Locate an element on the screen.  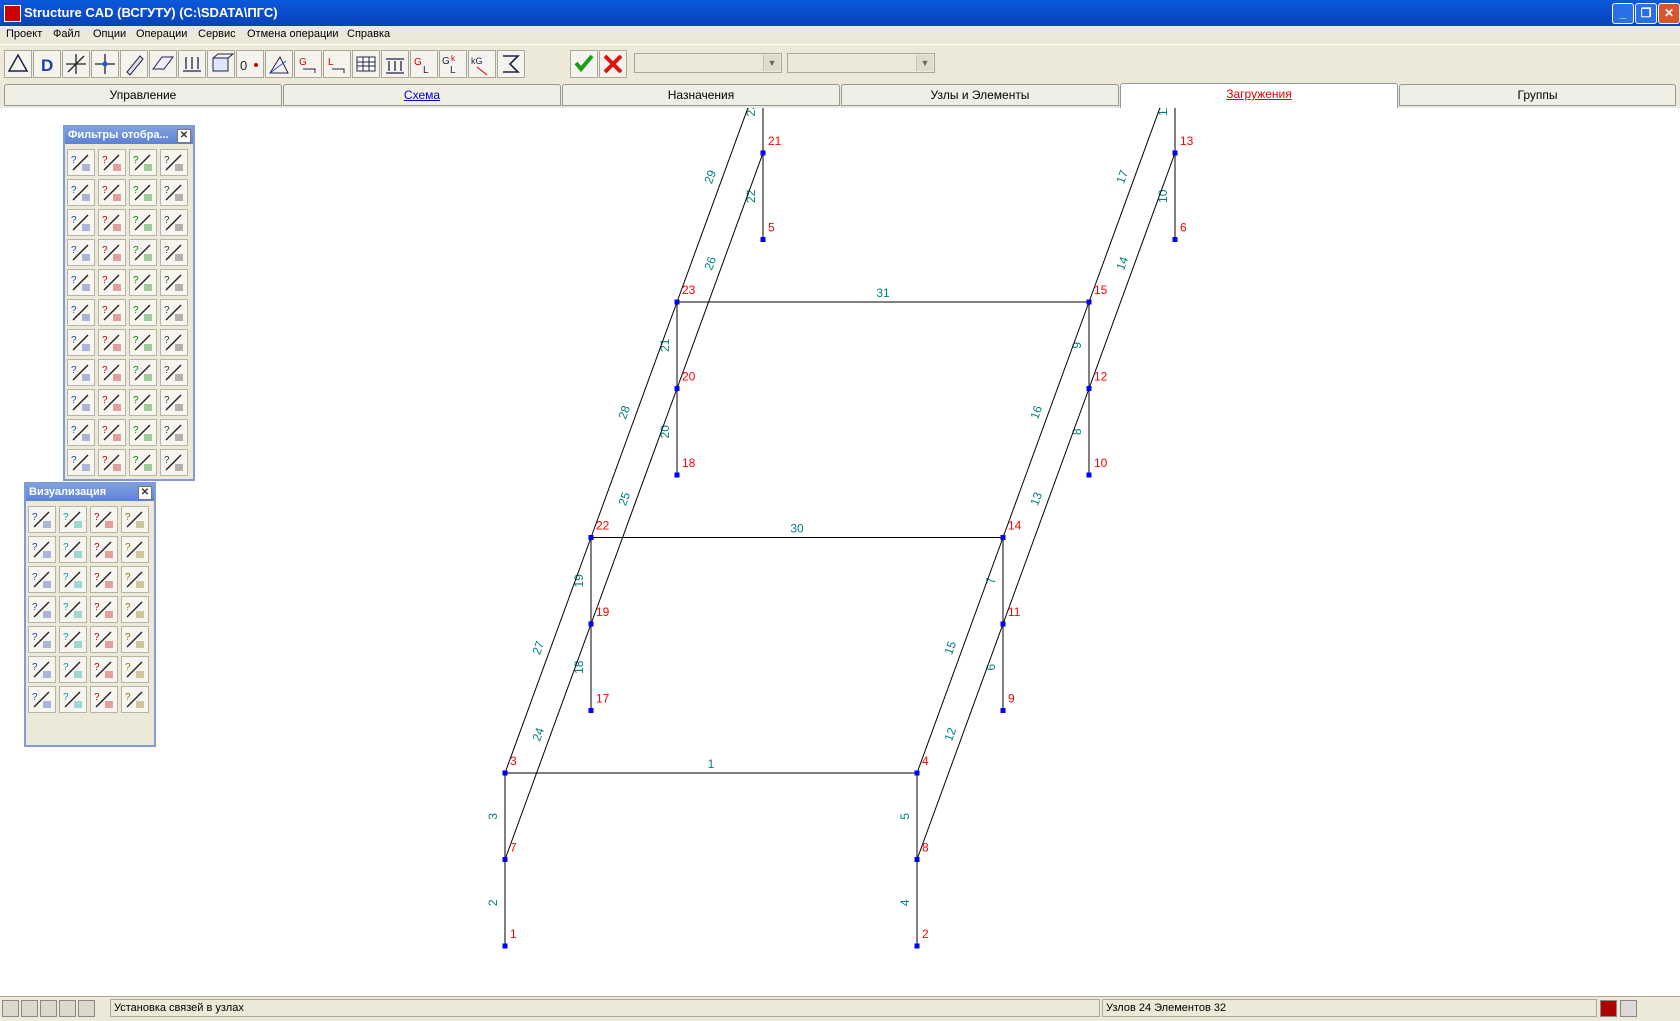
filter-button-6: ? is located at coordinates (112, 192).